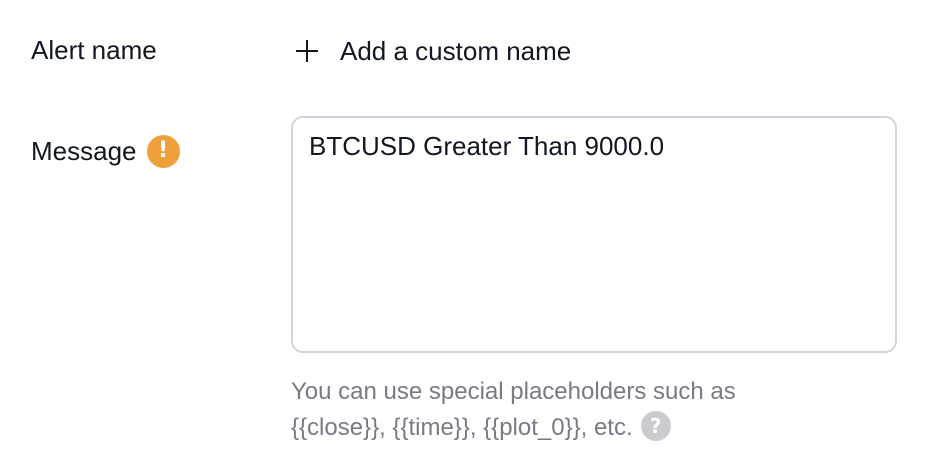 This screenshot has height=472, width=948. Describe the element at coordinates (84, 151) in the screenshot. I see `message-label: Message` at that location.